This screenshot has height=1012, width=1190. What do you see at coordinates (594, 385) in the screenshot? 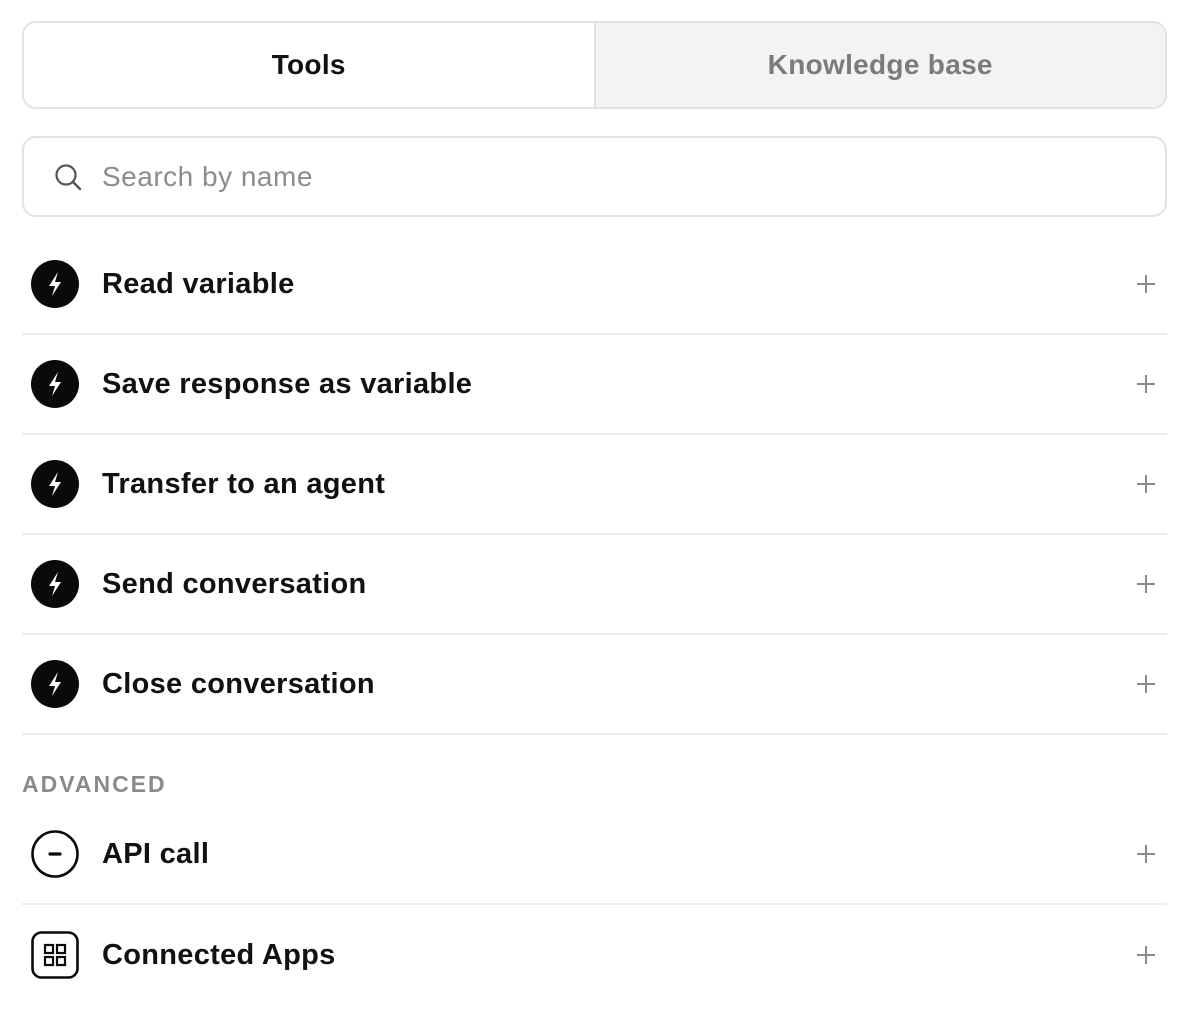
I see `tool-item-save-response-as-variable: Save response as variable` at bounding box center [594, 385].